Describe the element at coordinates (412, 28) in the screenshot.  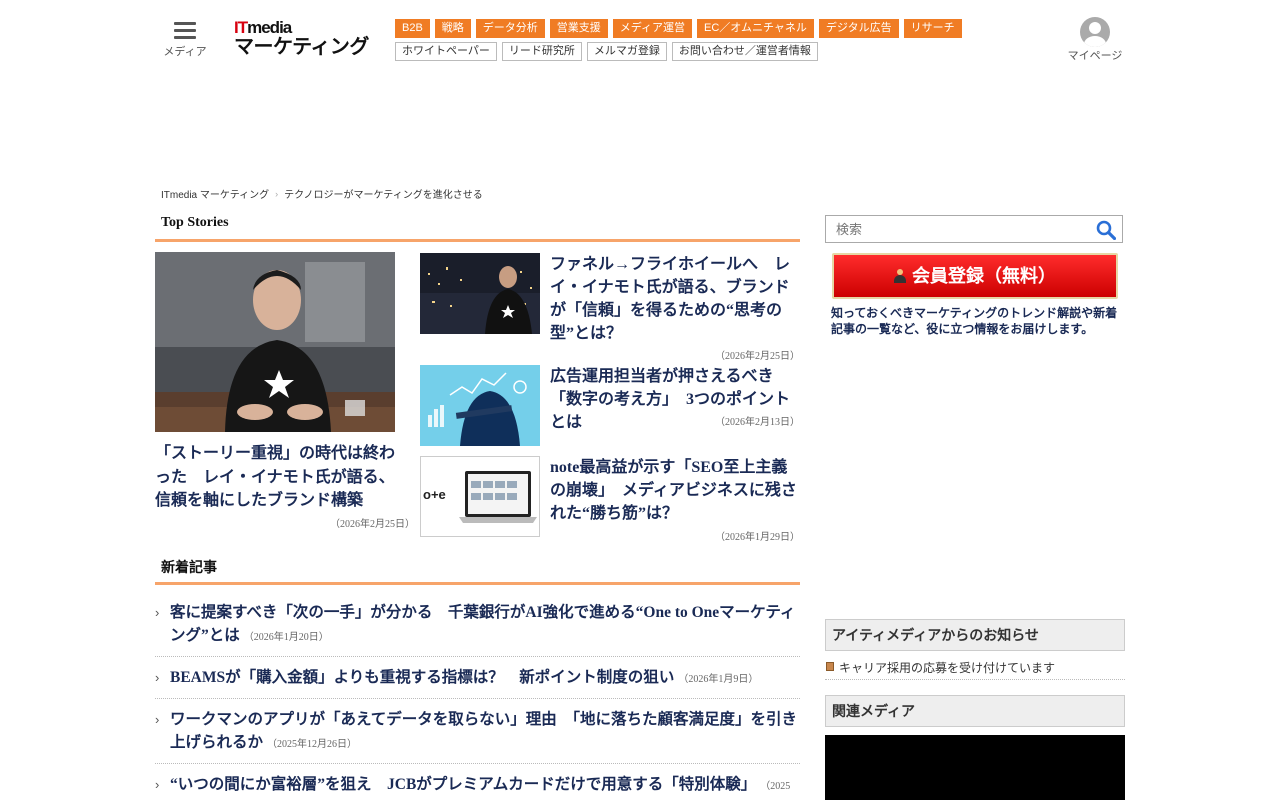
I see `category-b2b: B2B` at that location.